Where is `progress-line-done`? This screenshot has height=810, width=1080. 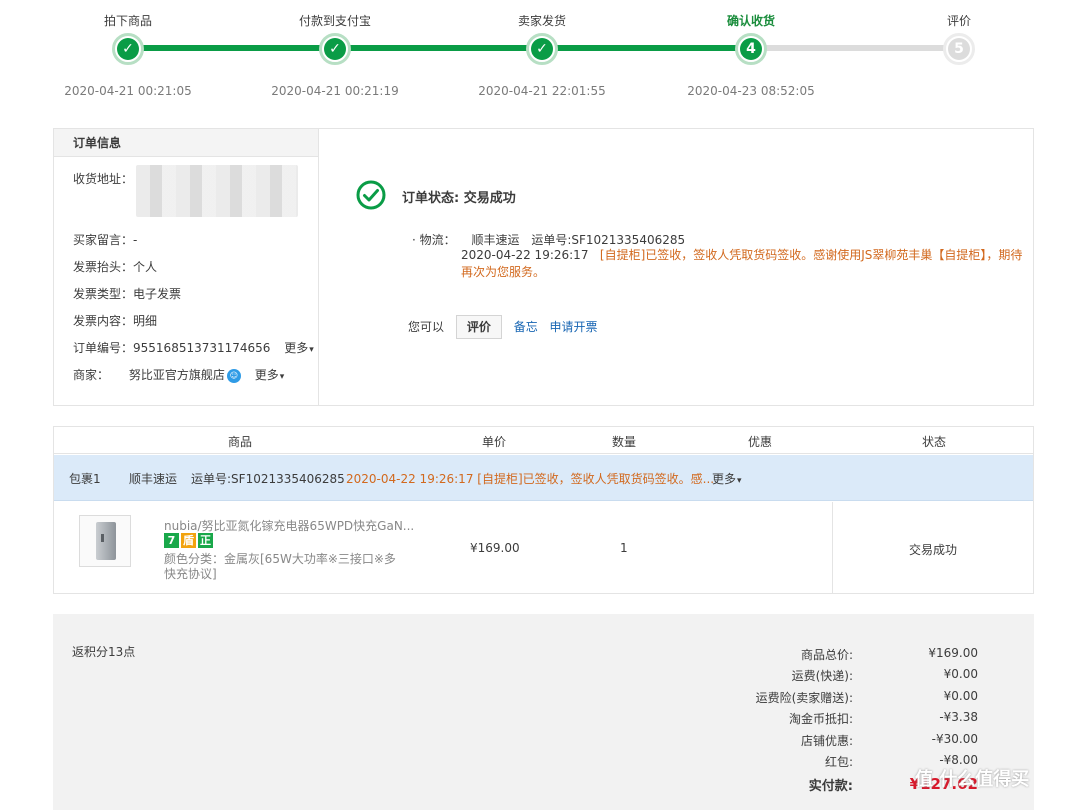 progress-line-done is located at coordinates (440, 48).